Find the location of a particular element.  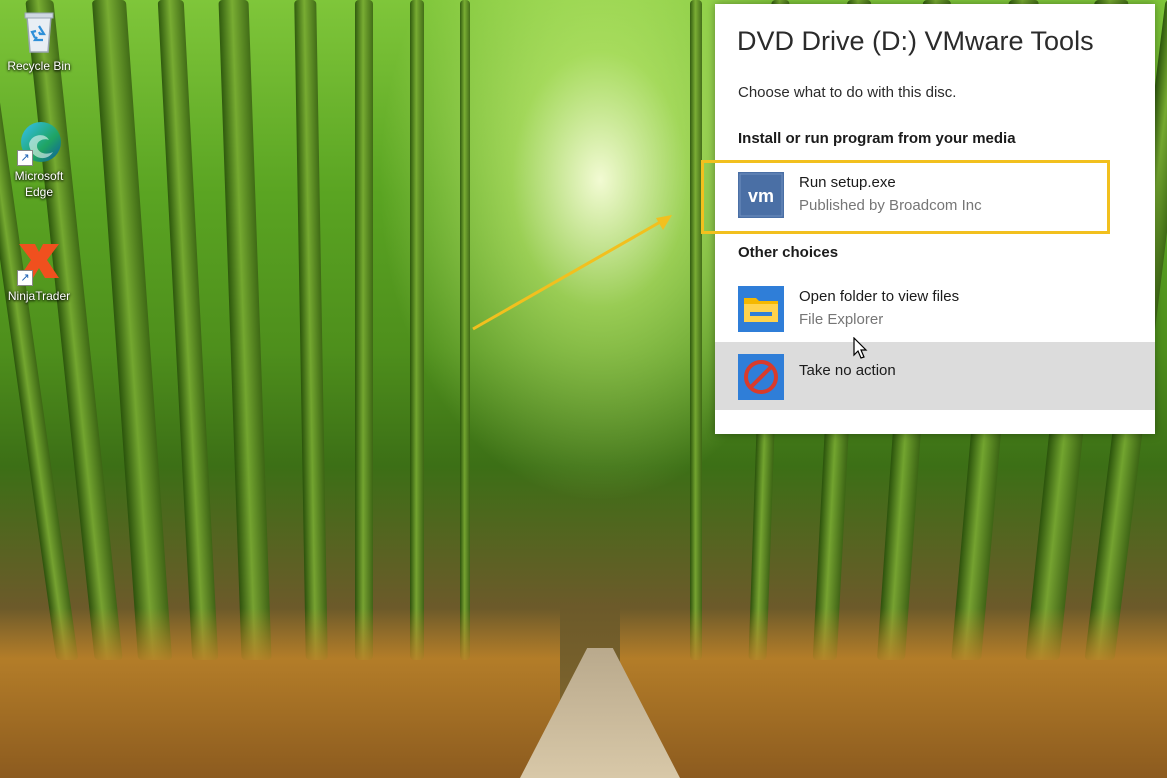

section-other-heading: Other choices is located at coordinates (788, 252).